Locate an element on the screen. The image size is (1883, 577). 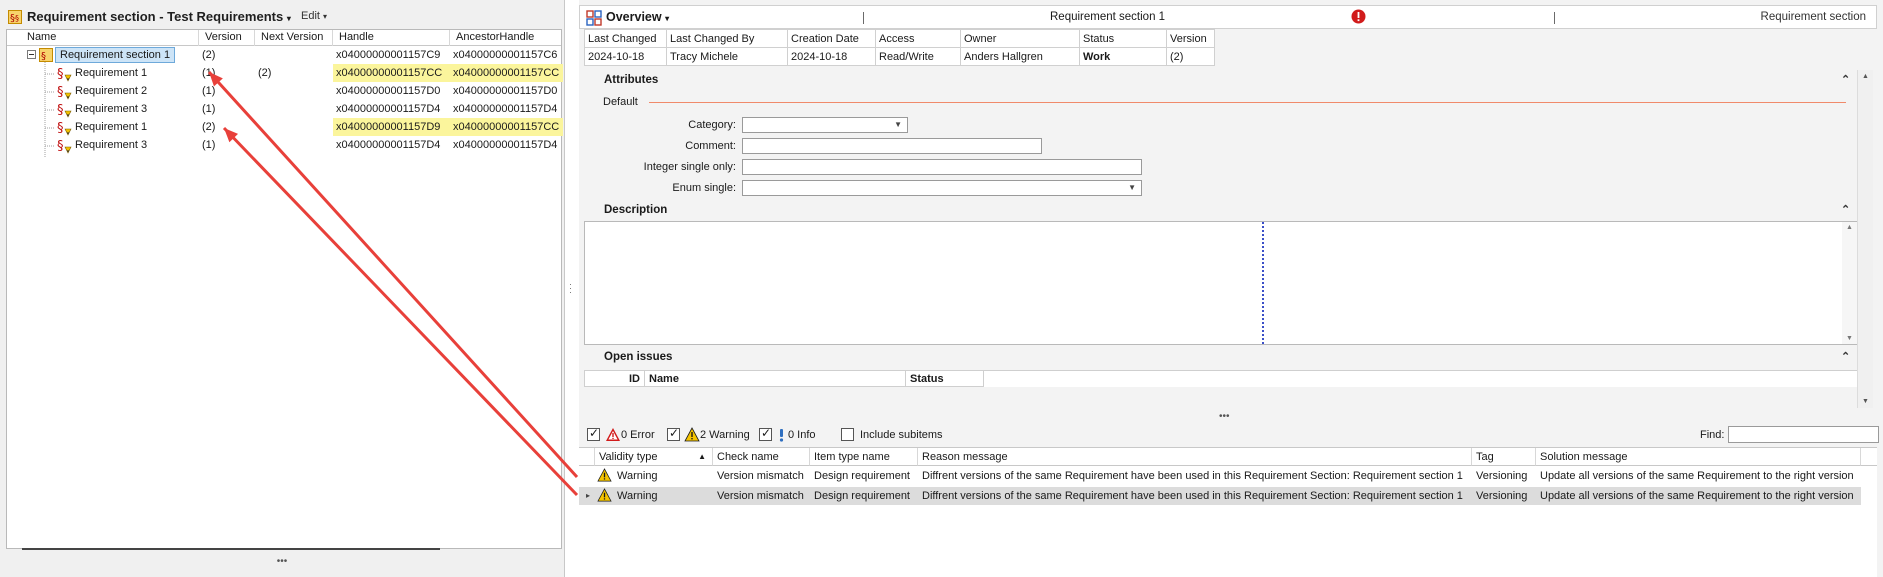
edit-menu: Edit ▾ is located at coordinates (314, 16).